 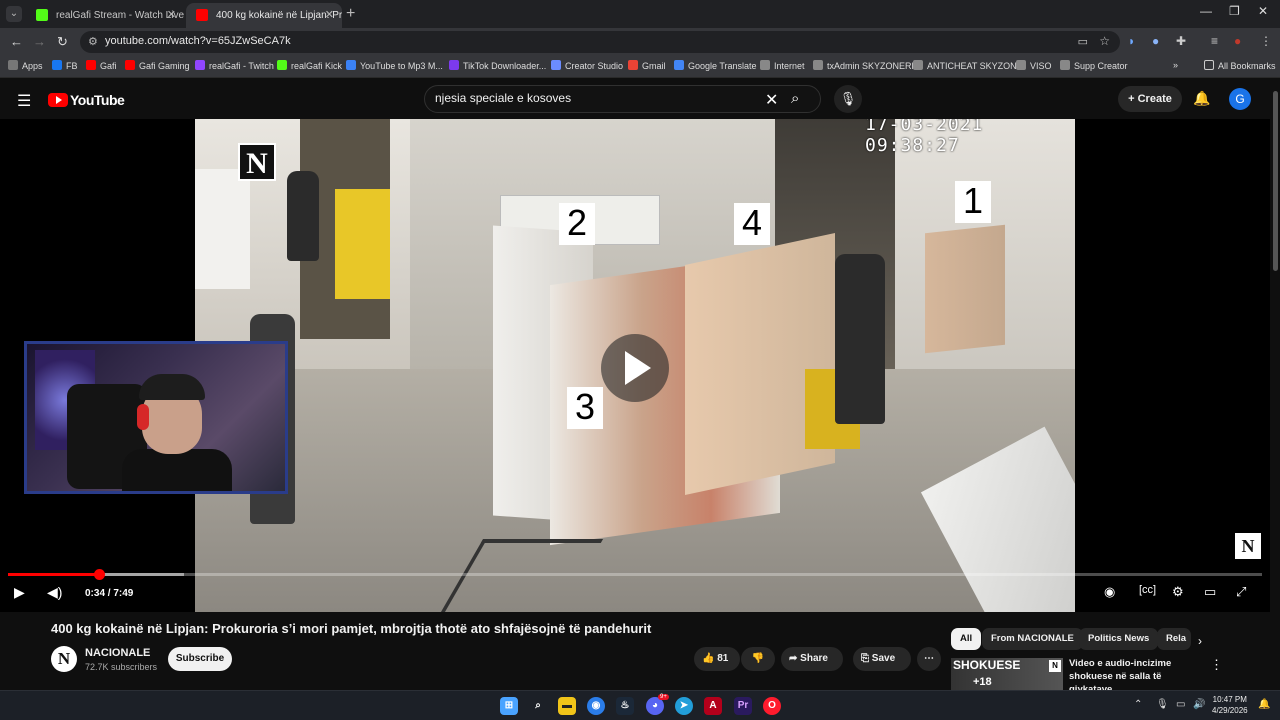 What do you see at coordinates (968, 65) in the screenshot?
I see `bookmark-anticheat: ANTICHEAT SKYZONE` at bounding box center [968, 65].